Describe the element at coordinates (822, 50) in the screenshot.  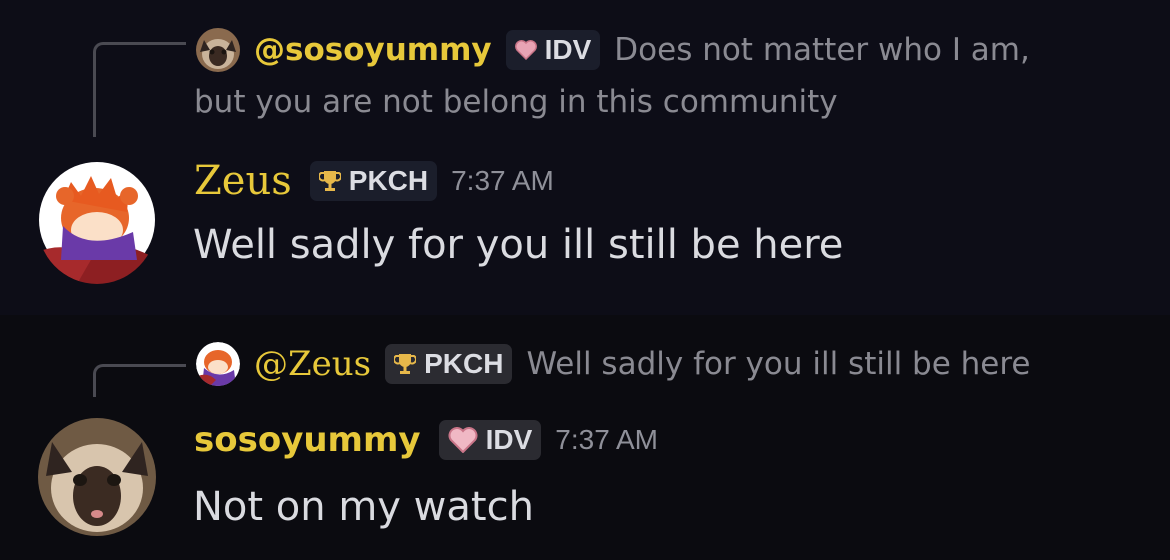
I see `reply-text: Does not matter who I am,` at that location.